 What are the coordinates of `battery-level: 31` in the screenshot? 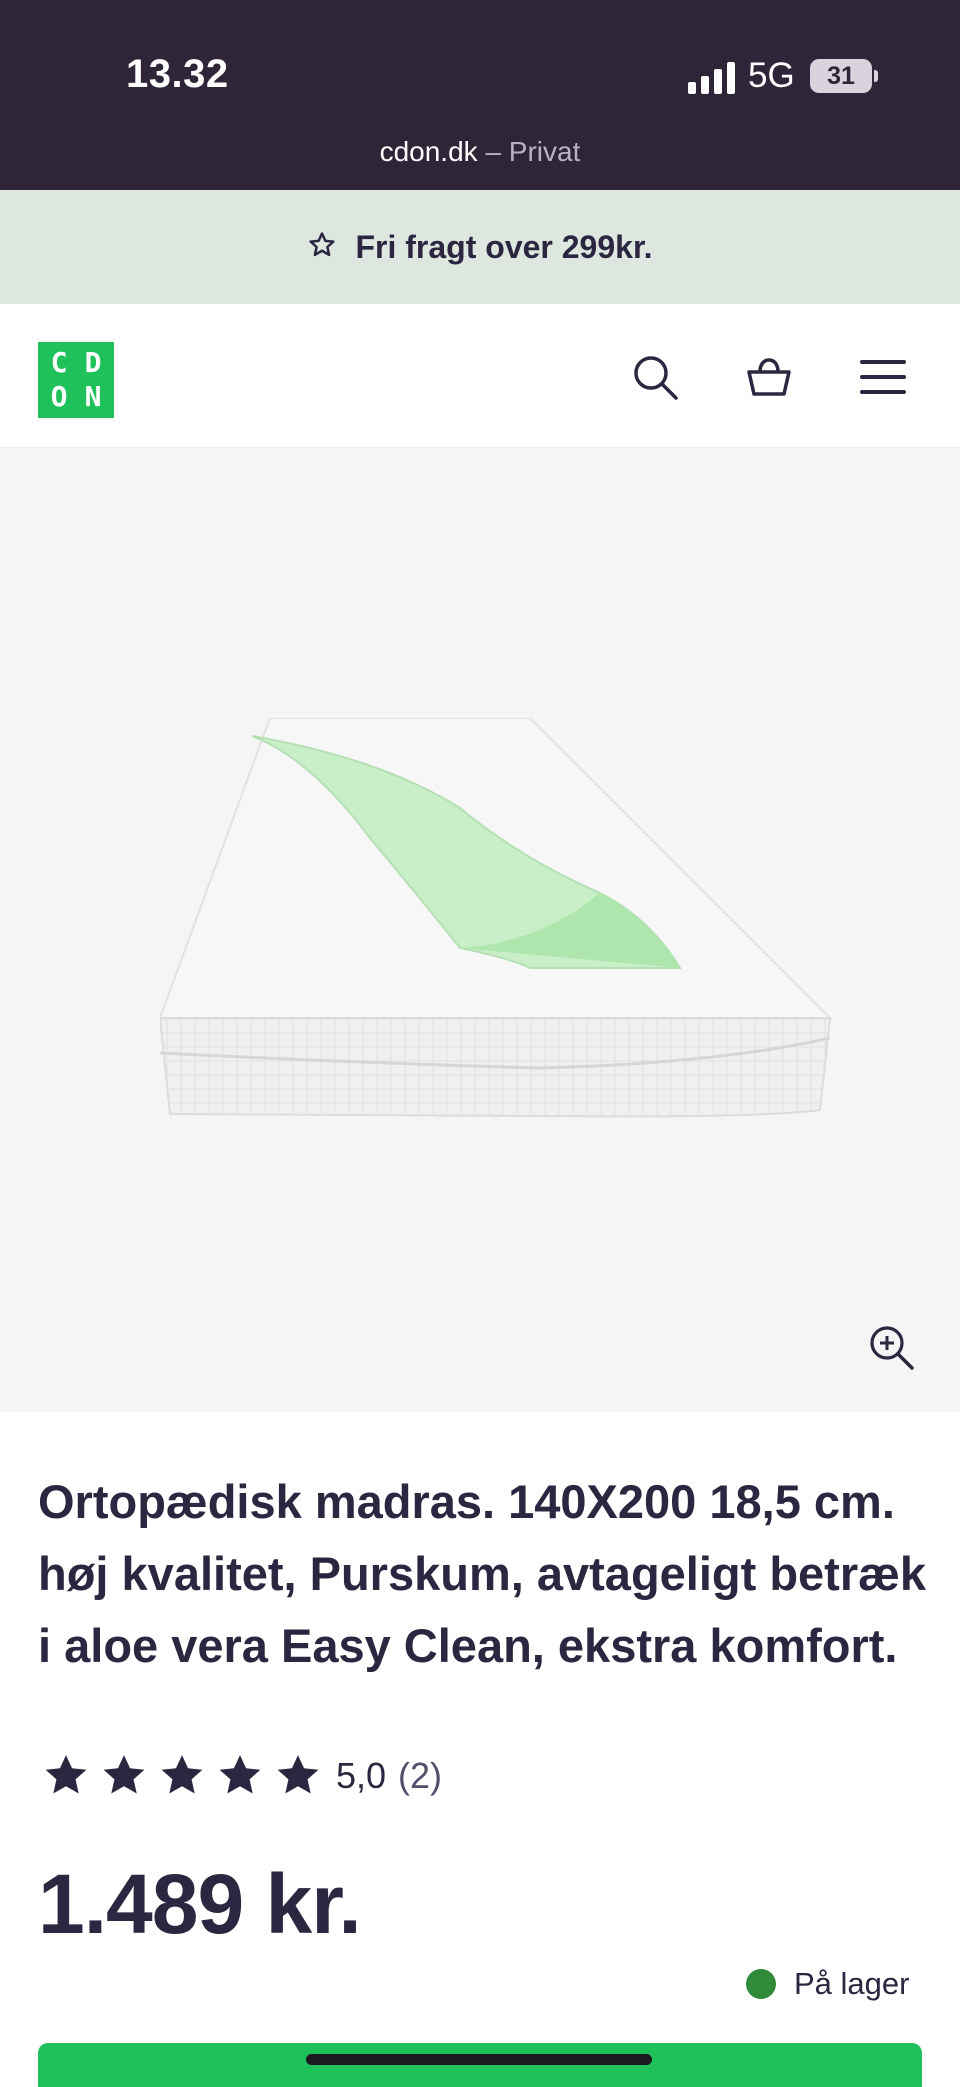 It's located at (841, 75).